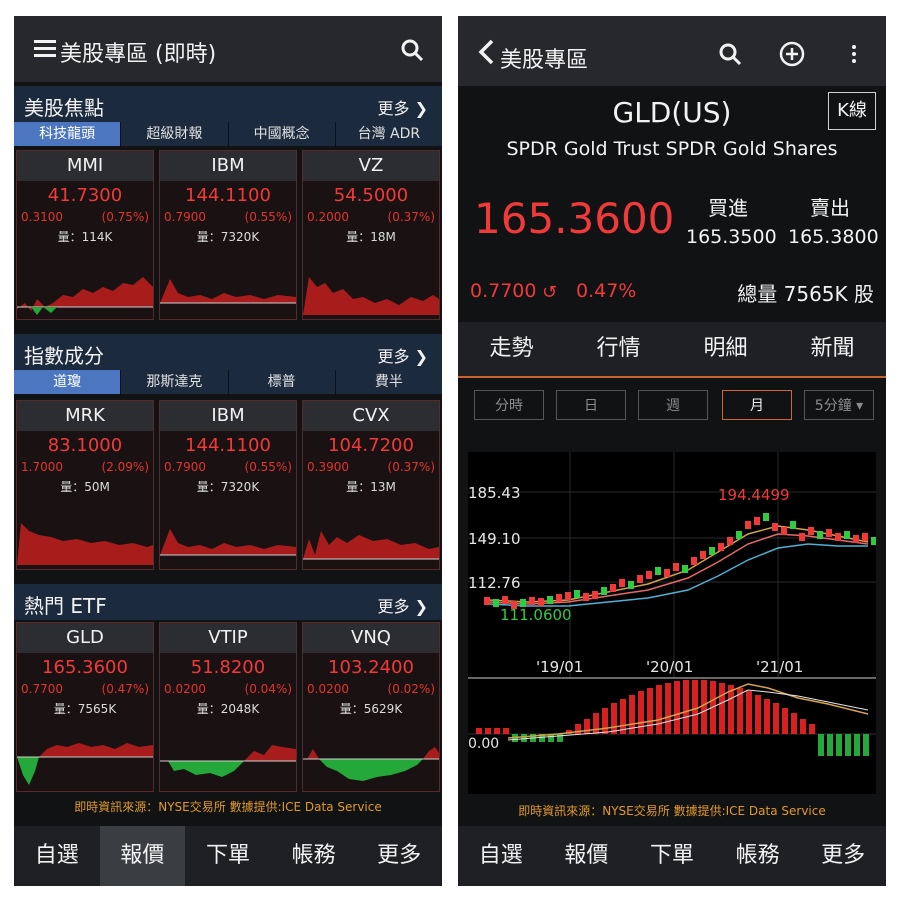  What do you see at coordinates (833, 237) in the screenshot?
I see `ask-price: 165.3800` at bounding box center [833, 237].